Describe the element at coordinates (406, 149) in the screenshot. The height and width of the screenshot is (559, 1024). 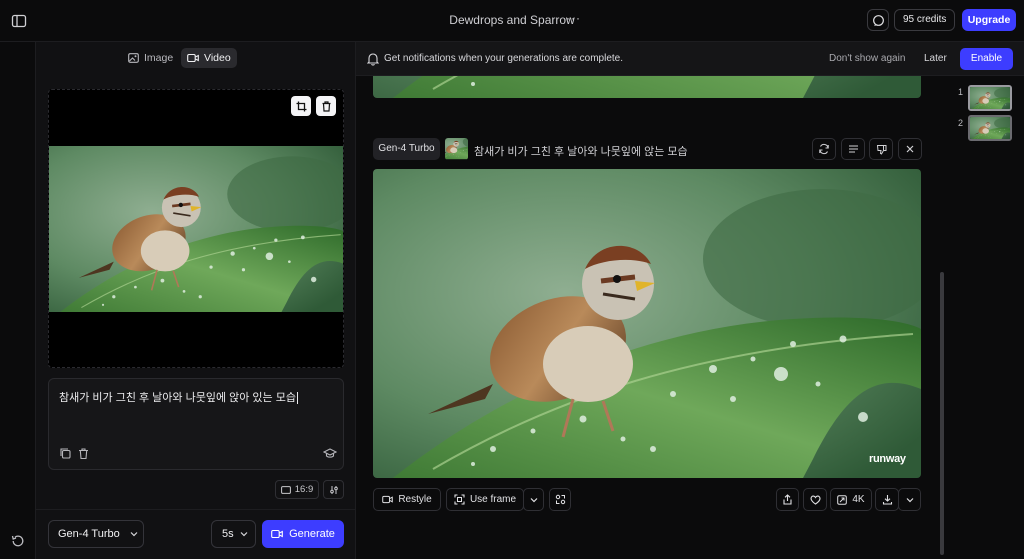
I see `model-chip: Gen-4 Turbo` at that location.